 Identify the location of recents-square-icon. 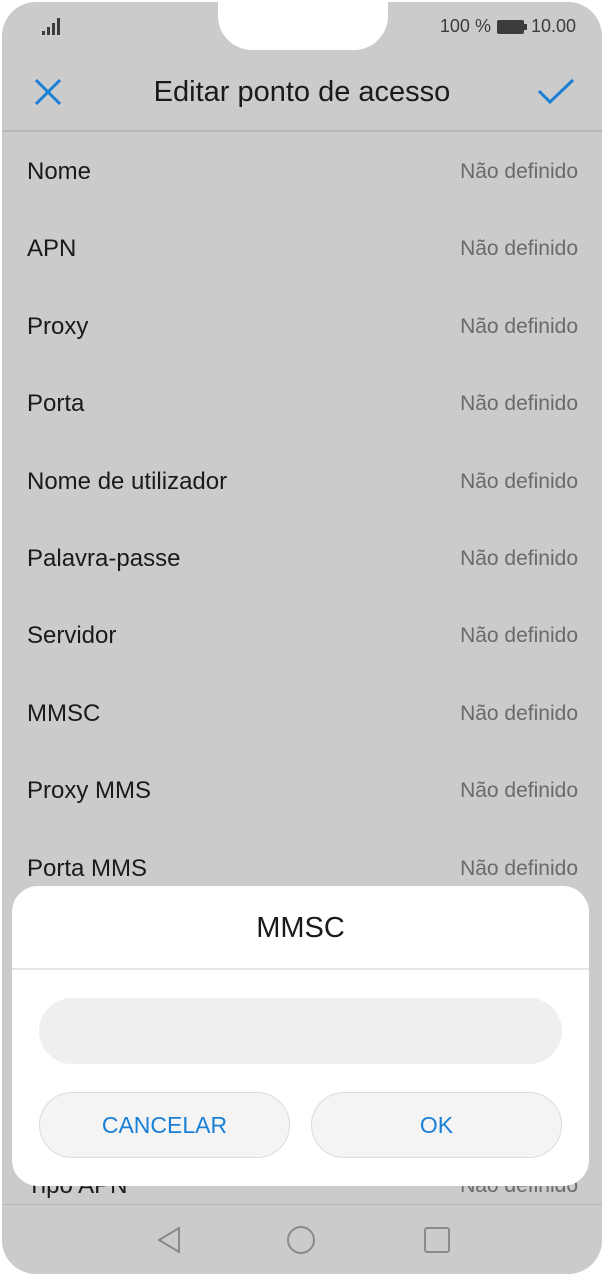
(437, 1240).